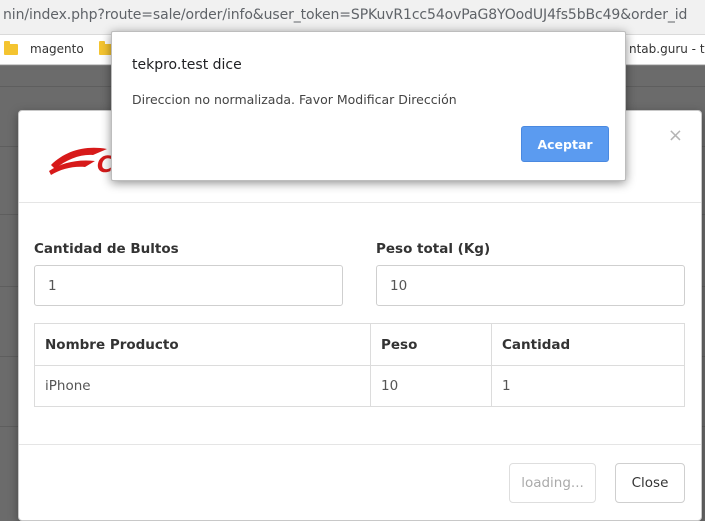 The image size is (705, 521). I want to click on accept-button: Aceptar, so click(565, 144).